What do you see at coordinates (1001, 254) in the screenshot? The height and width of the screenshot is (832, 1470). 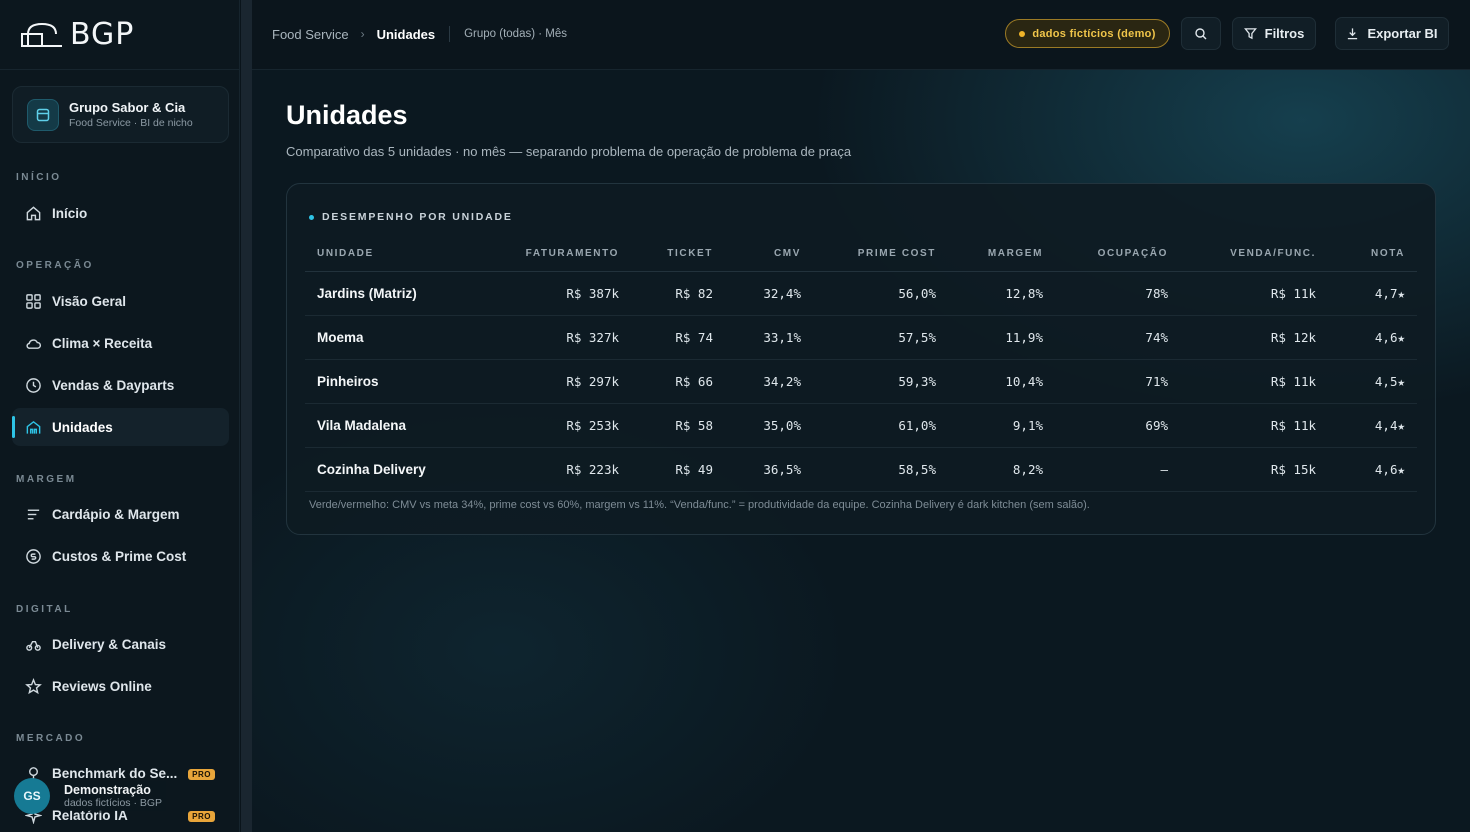 I see `column-header: MARGEM` at bounding box center [1001, 254].